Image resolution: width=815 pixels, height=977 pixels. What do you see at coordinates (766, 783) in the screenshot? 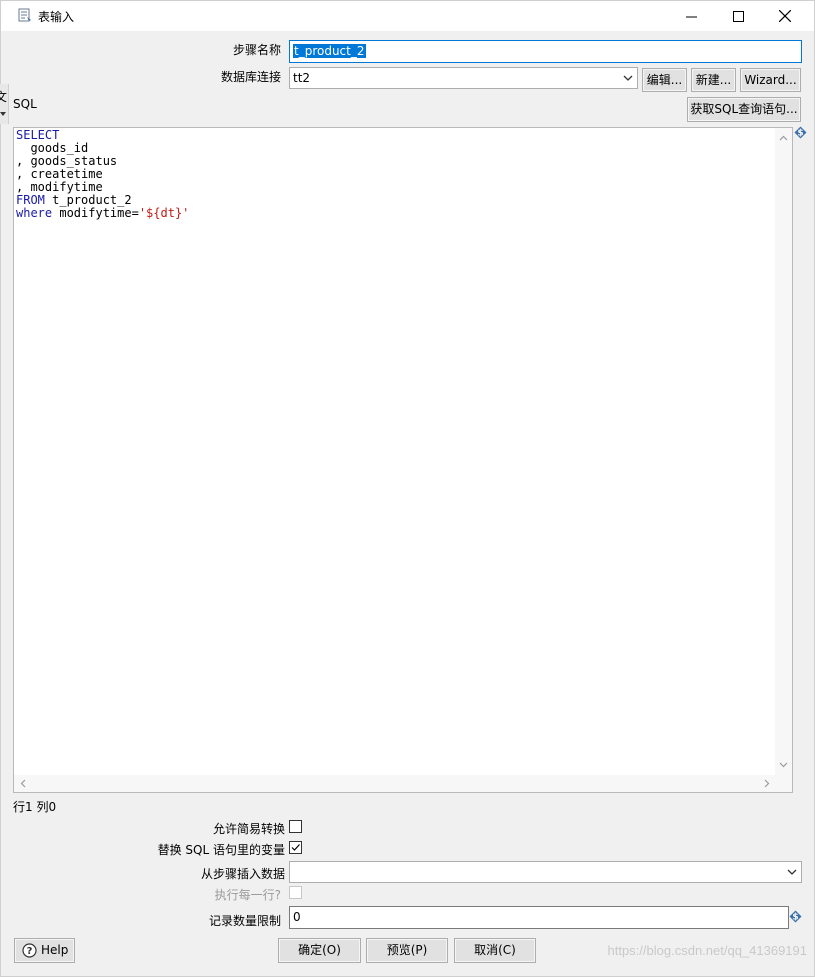
I see `scroll-right-icon` at bounding box center [766, 783].